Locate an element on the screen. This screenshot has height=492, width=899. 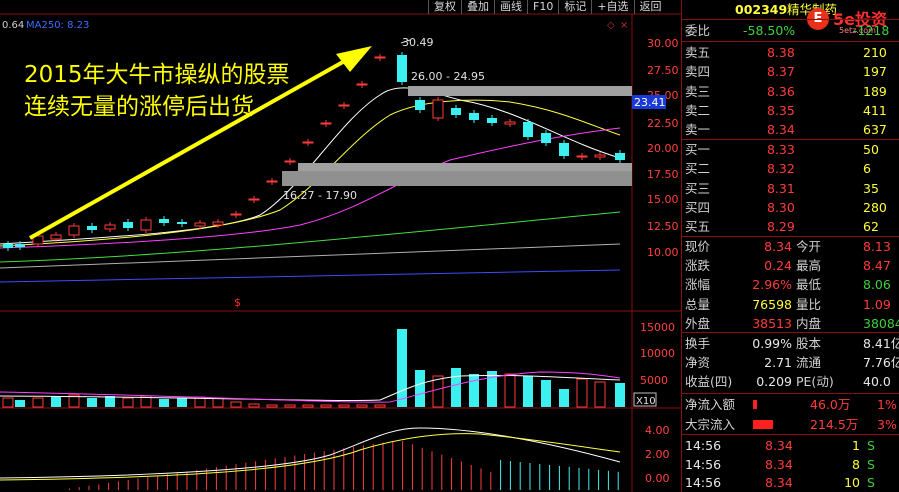
price-tick-5: 17.50 is located at coordinates (663, 174).